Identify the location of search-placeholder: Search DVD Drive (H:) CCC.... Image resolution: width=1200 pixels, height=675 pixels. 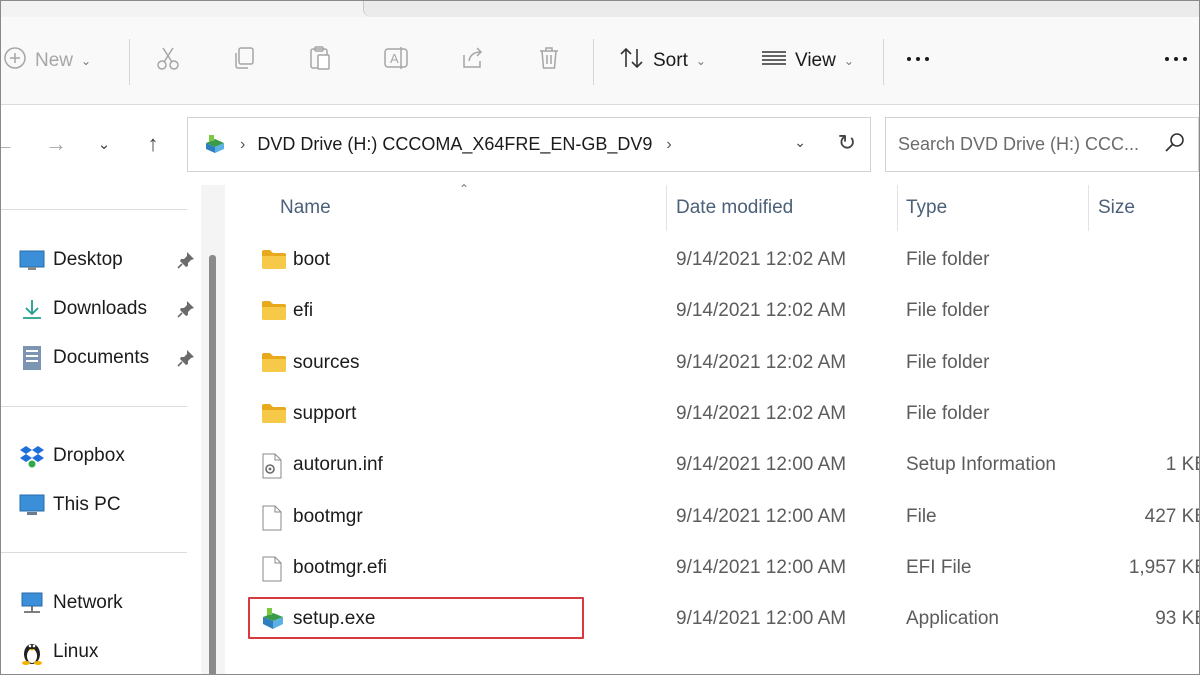
(1019, 144).